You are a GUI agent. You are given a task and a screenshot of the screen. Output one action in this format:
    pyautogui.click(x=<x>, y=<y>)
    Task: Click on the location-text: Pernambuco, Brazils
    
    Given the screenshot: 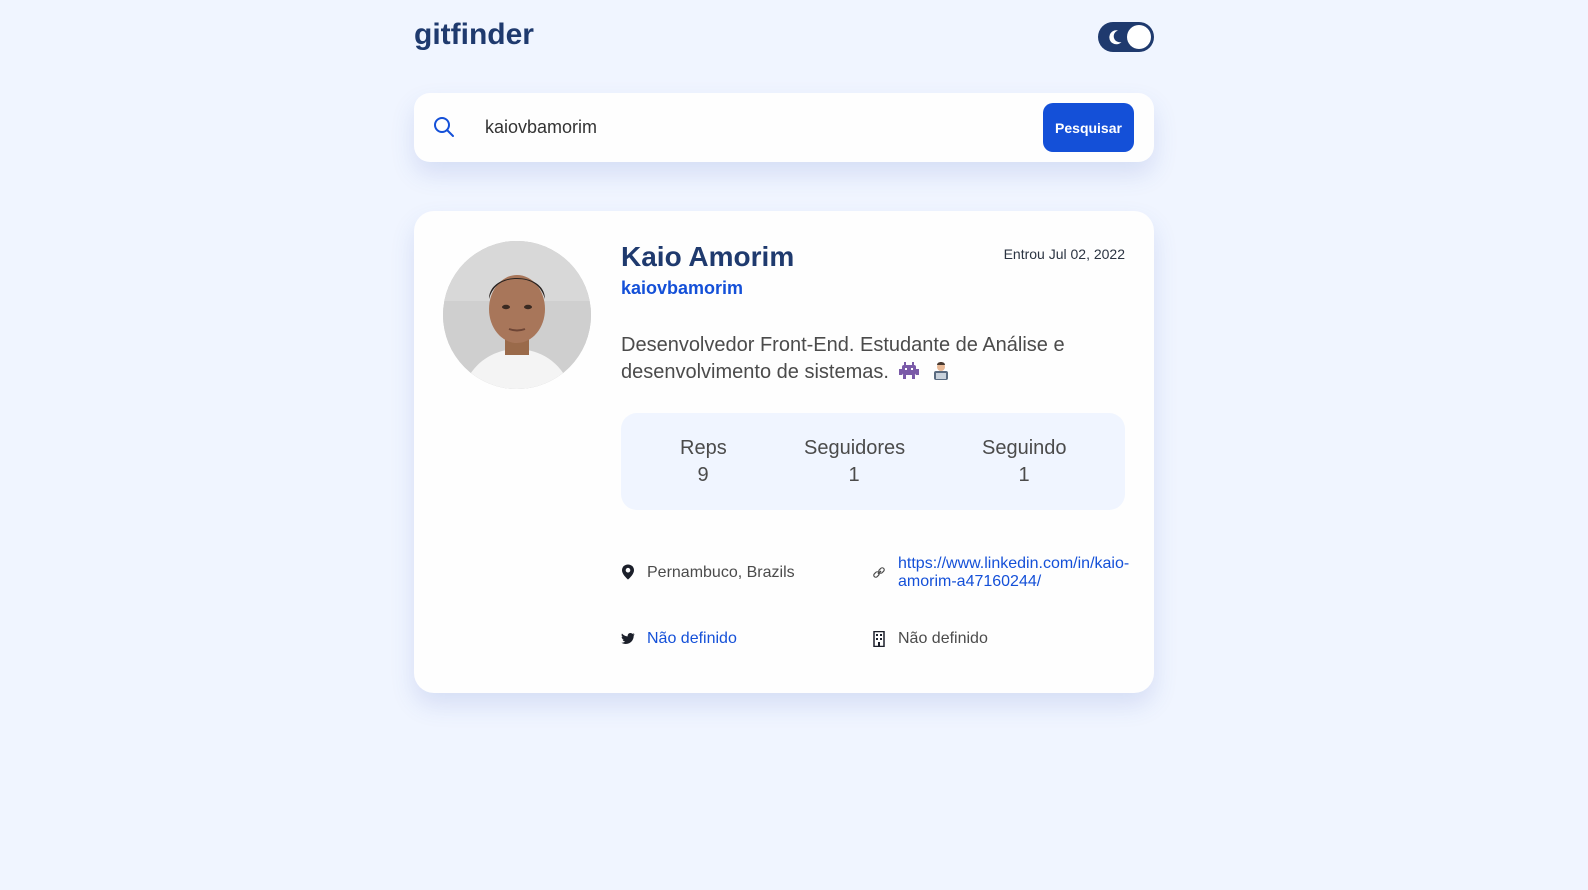 What is the action you would take?
    pyautogui.click(x=721, y=572)
    